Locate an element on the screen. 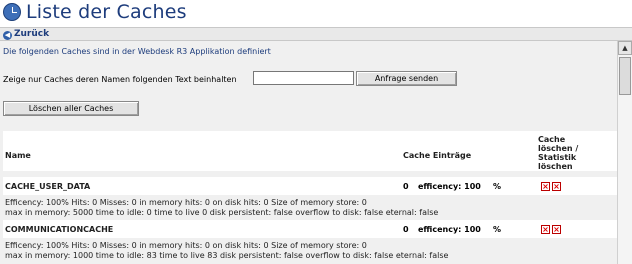  header-actions-line4: löschen is located at coordinates (555, 166).